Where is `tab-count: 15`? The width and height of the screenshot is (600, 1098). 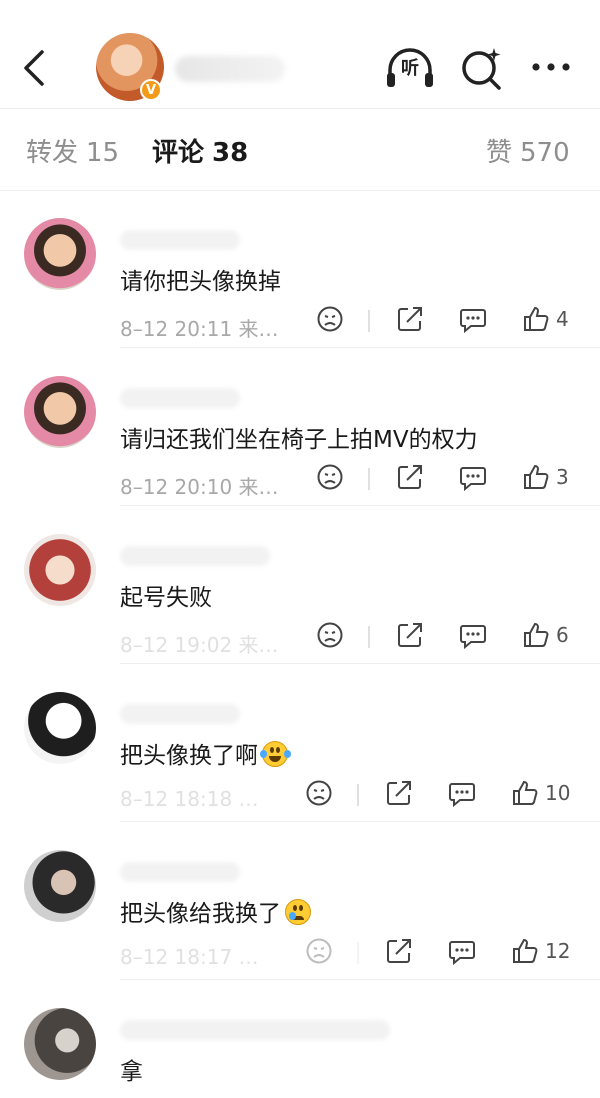 tab-count: 15 is located at coordinates (103, 153).